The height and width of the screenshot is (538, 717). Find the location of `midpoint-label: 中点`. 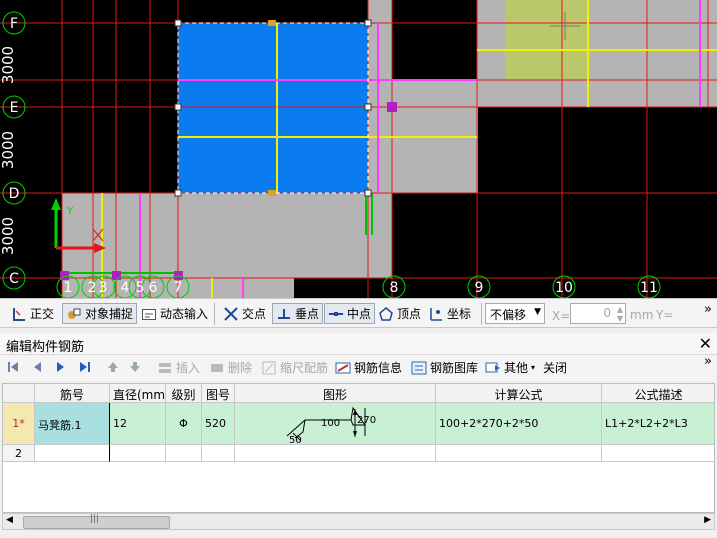

midpoint-label: 中点 is located at coordinates (359, 314).